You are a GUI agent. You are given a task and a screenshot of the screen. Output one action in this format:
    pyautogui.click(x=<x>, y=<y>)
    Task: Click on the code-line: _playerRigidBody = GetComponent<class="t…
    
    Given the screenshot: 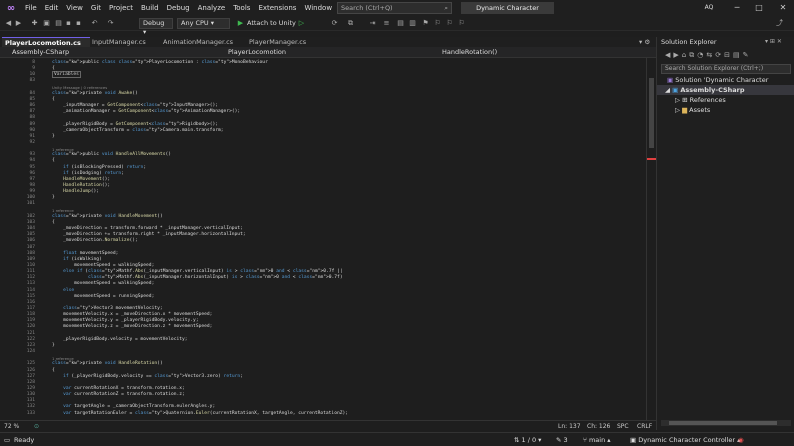 What is the action you would take?
    pyautogui.click(x=135, y=124)
    